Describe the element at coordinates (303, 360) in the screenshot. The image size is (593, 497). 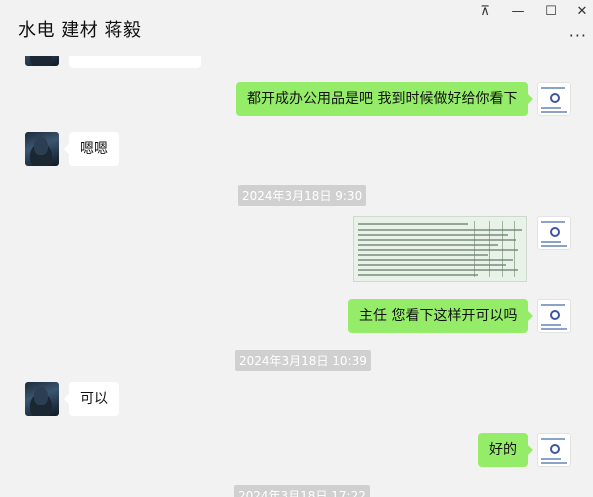
I see `message-timestamp: 2024年3月18日 10:39` at that location.